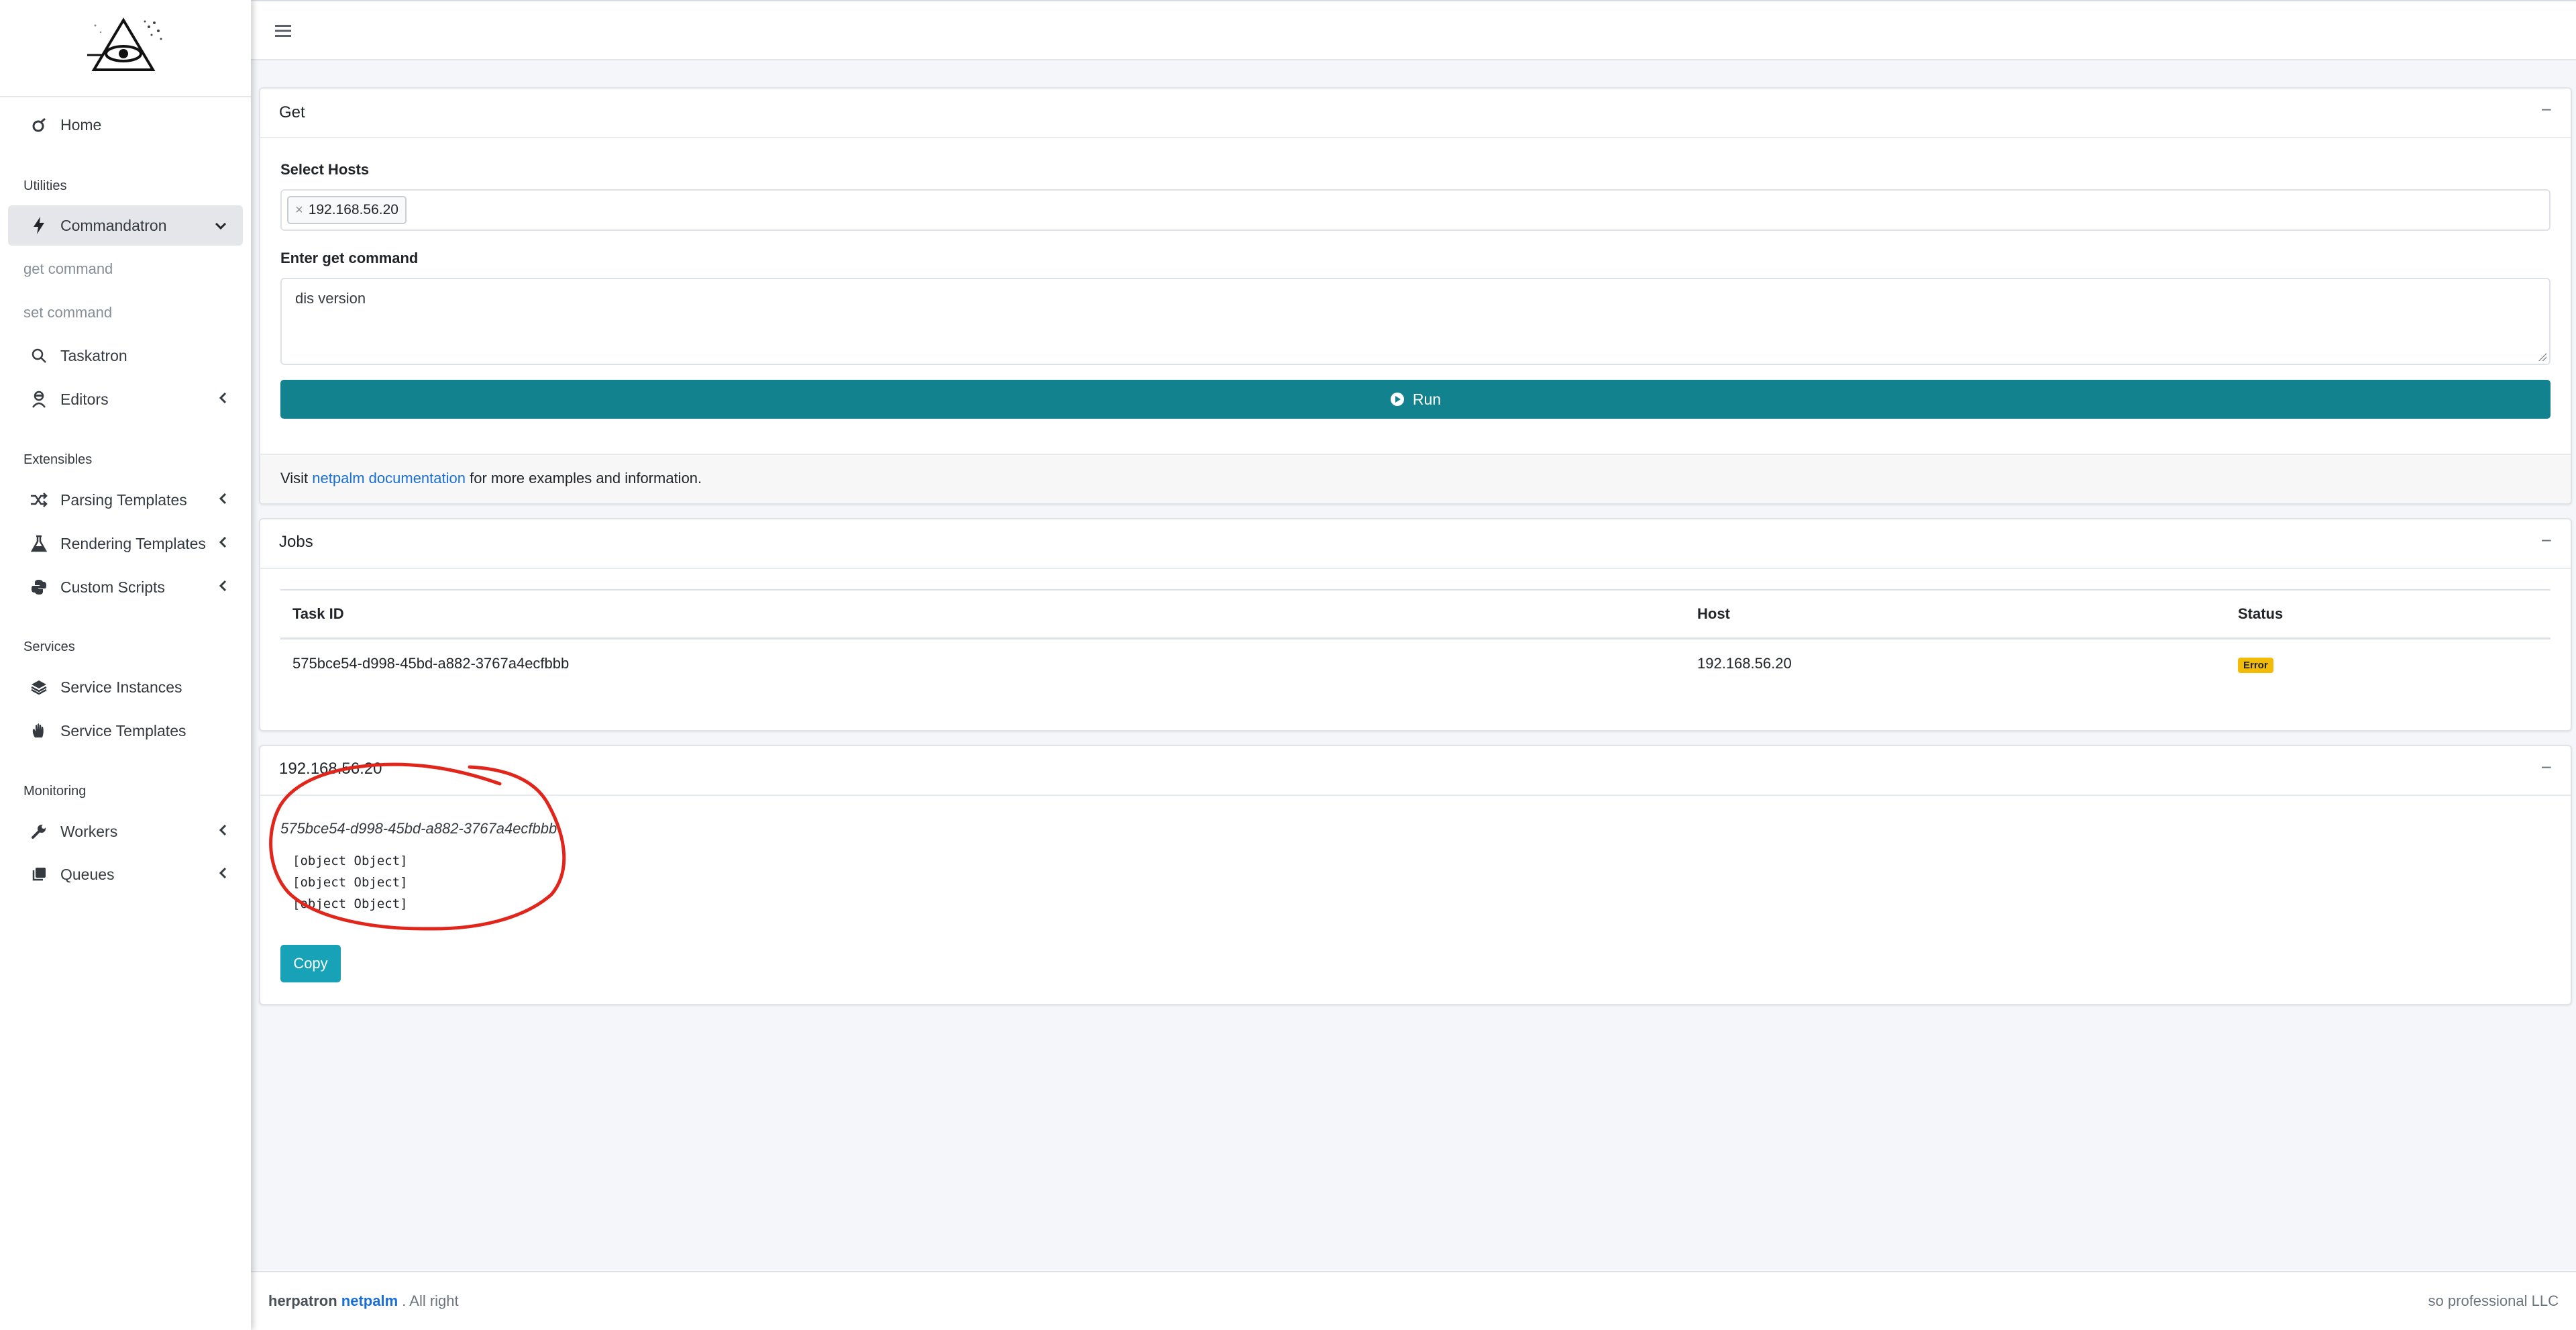 The width and height of the screenshot is (2576, 1330). I want to click on host-select: × 192.168.56.20, so click(1415, 210).